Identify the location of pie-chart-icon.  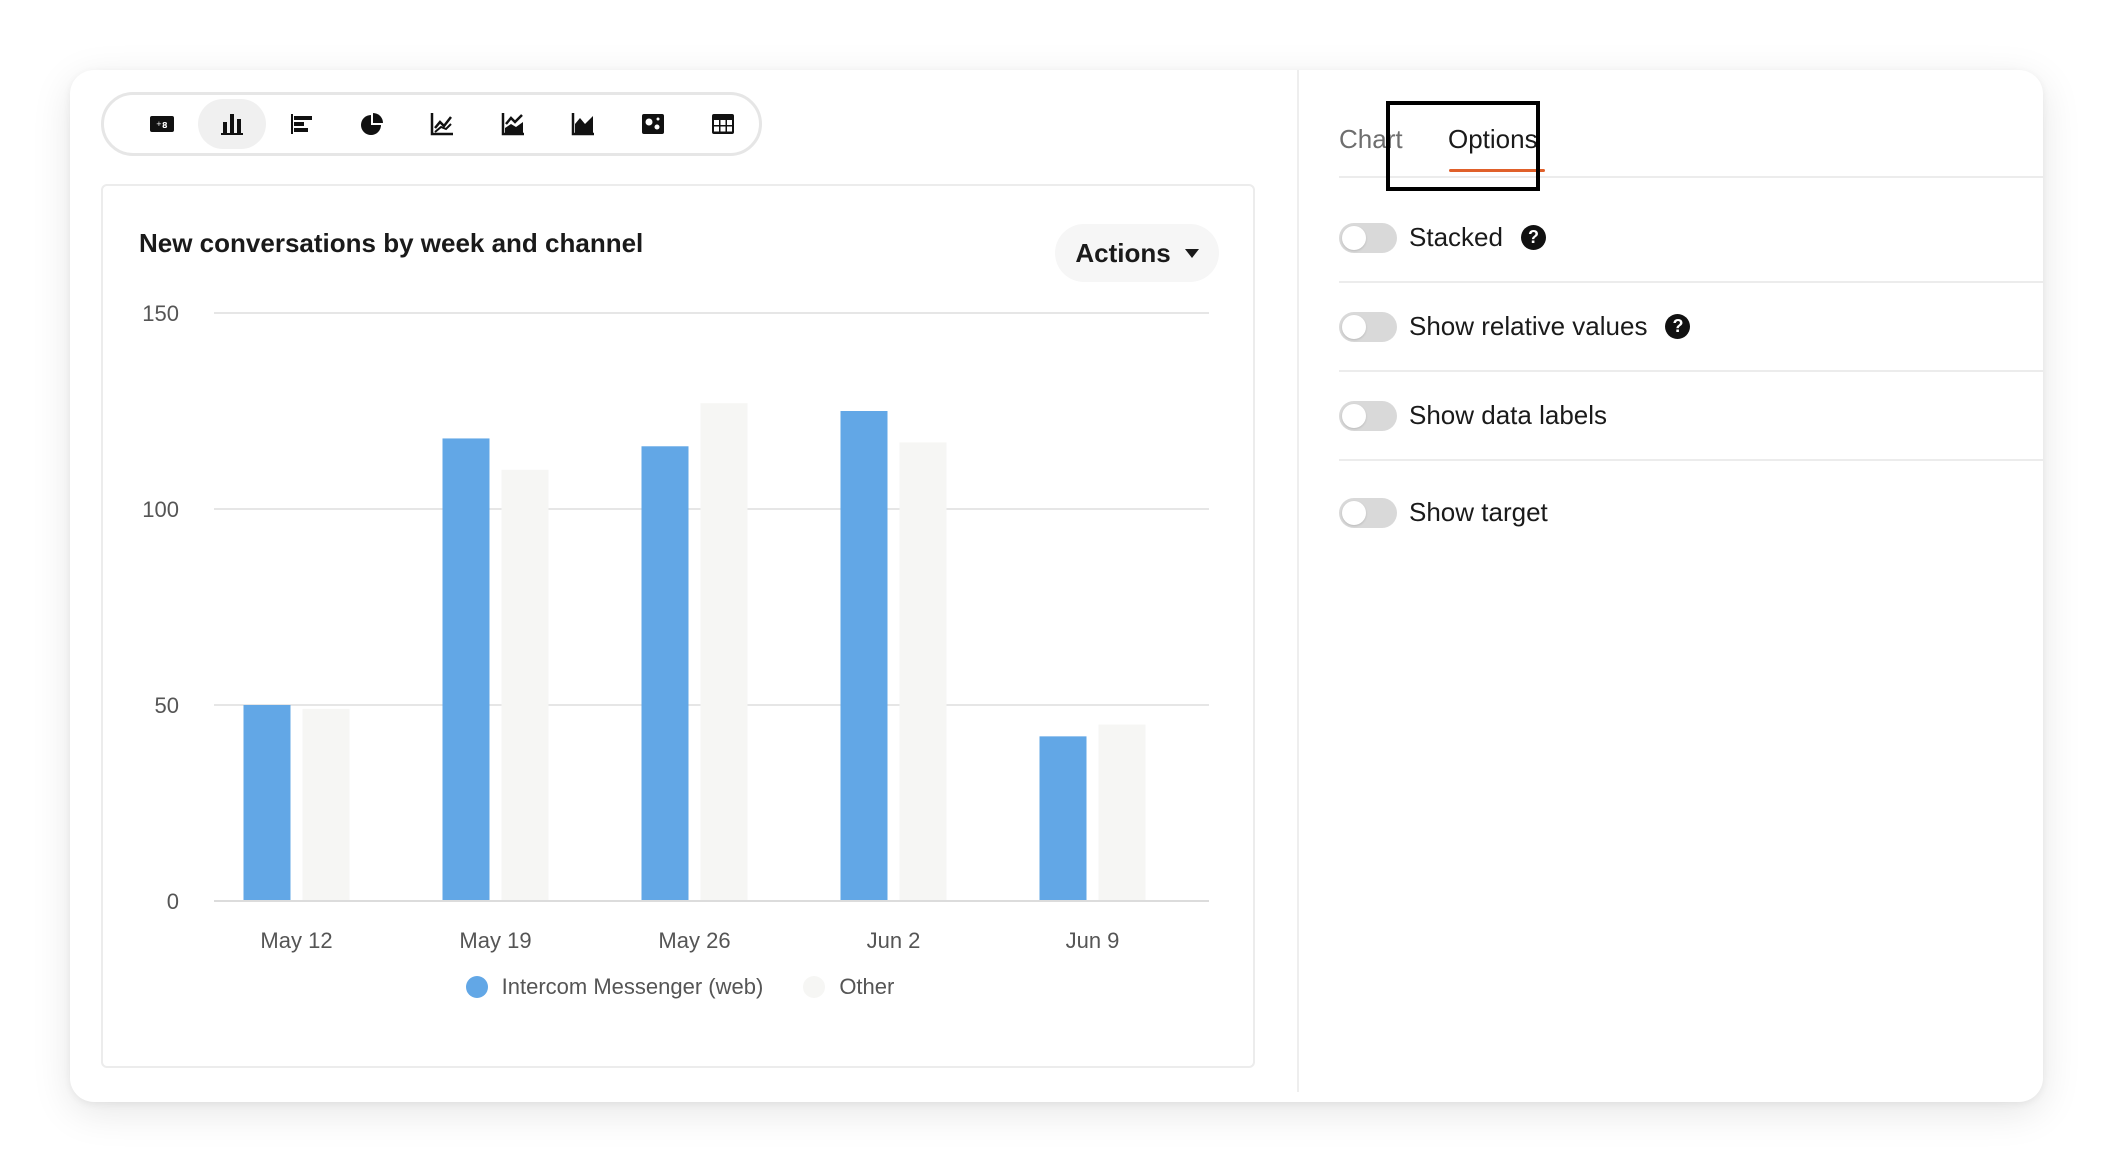
(372, 124).